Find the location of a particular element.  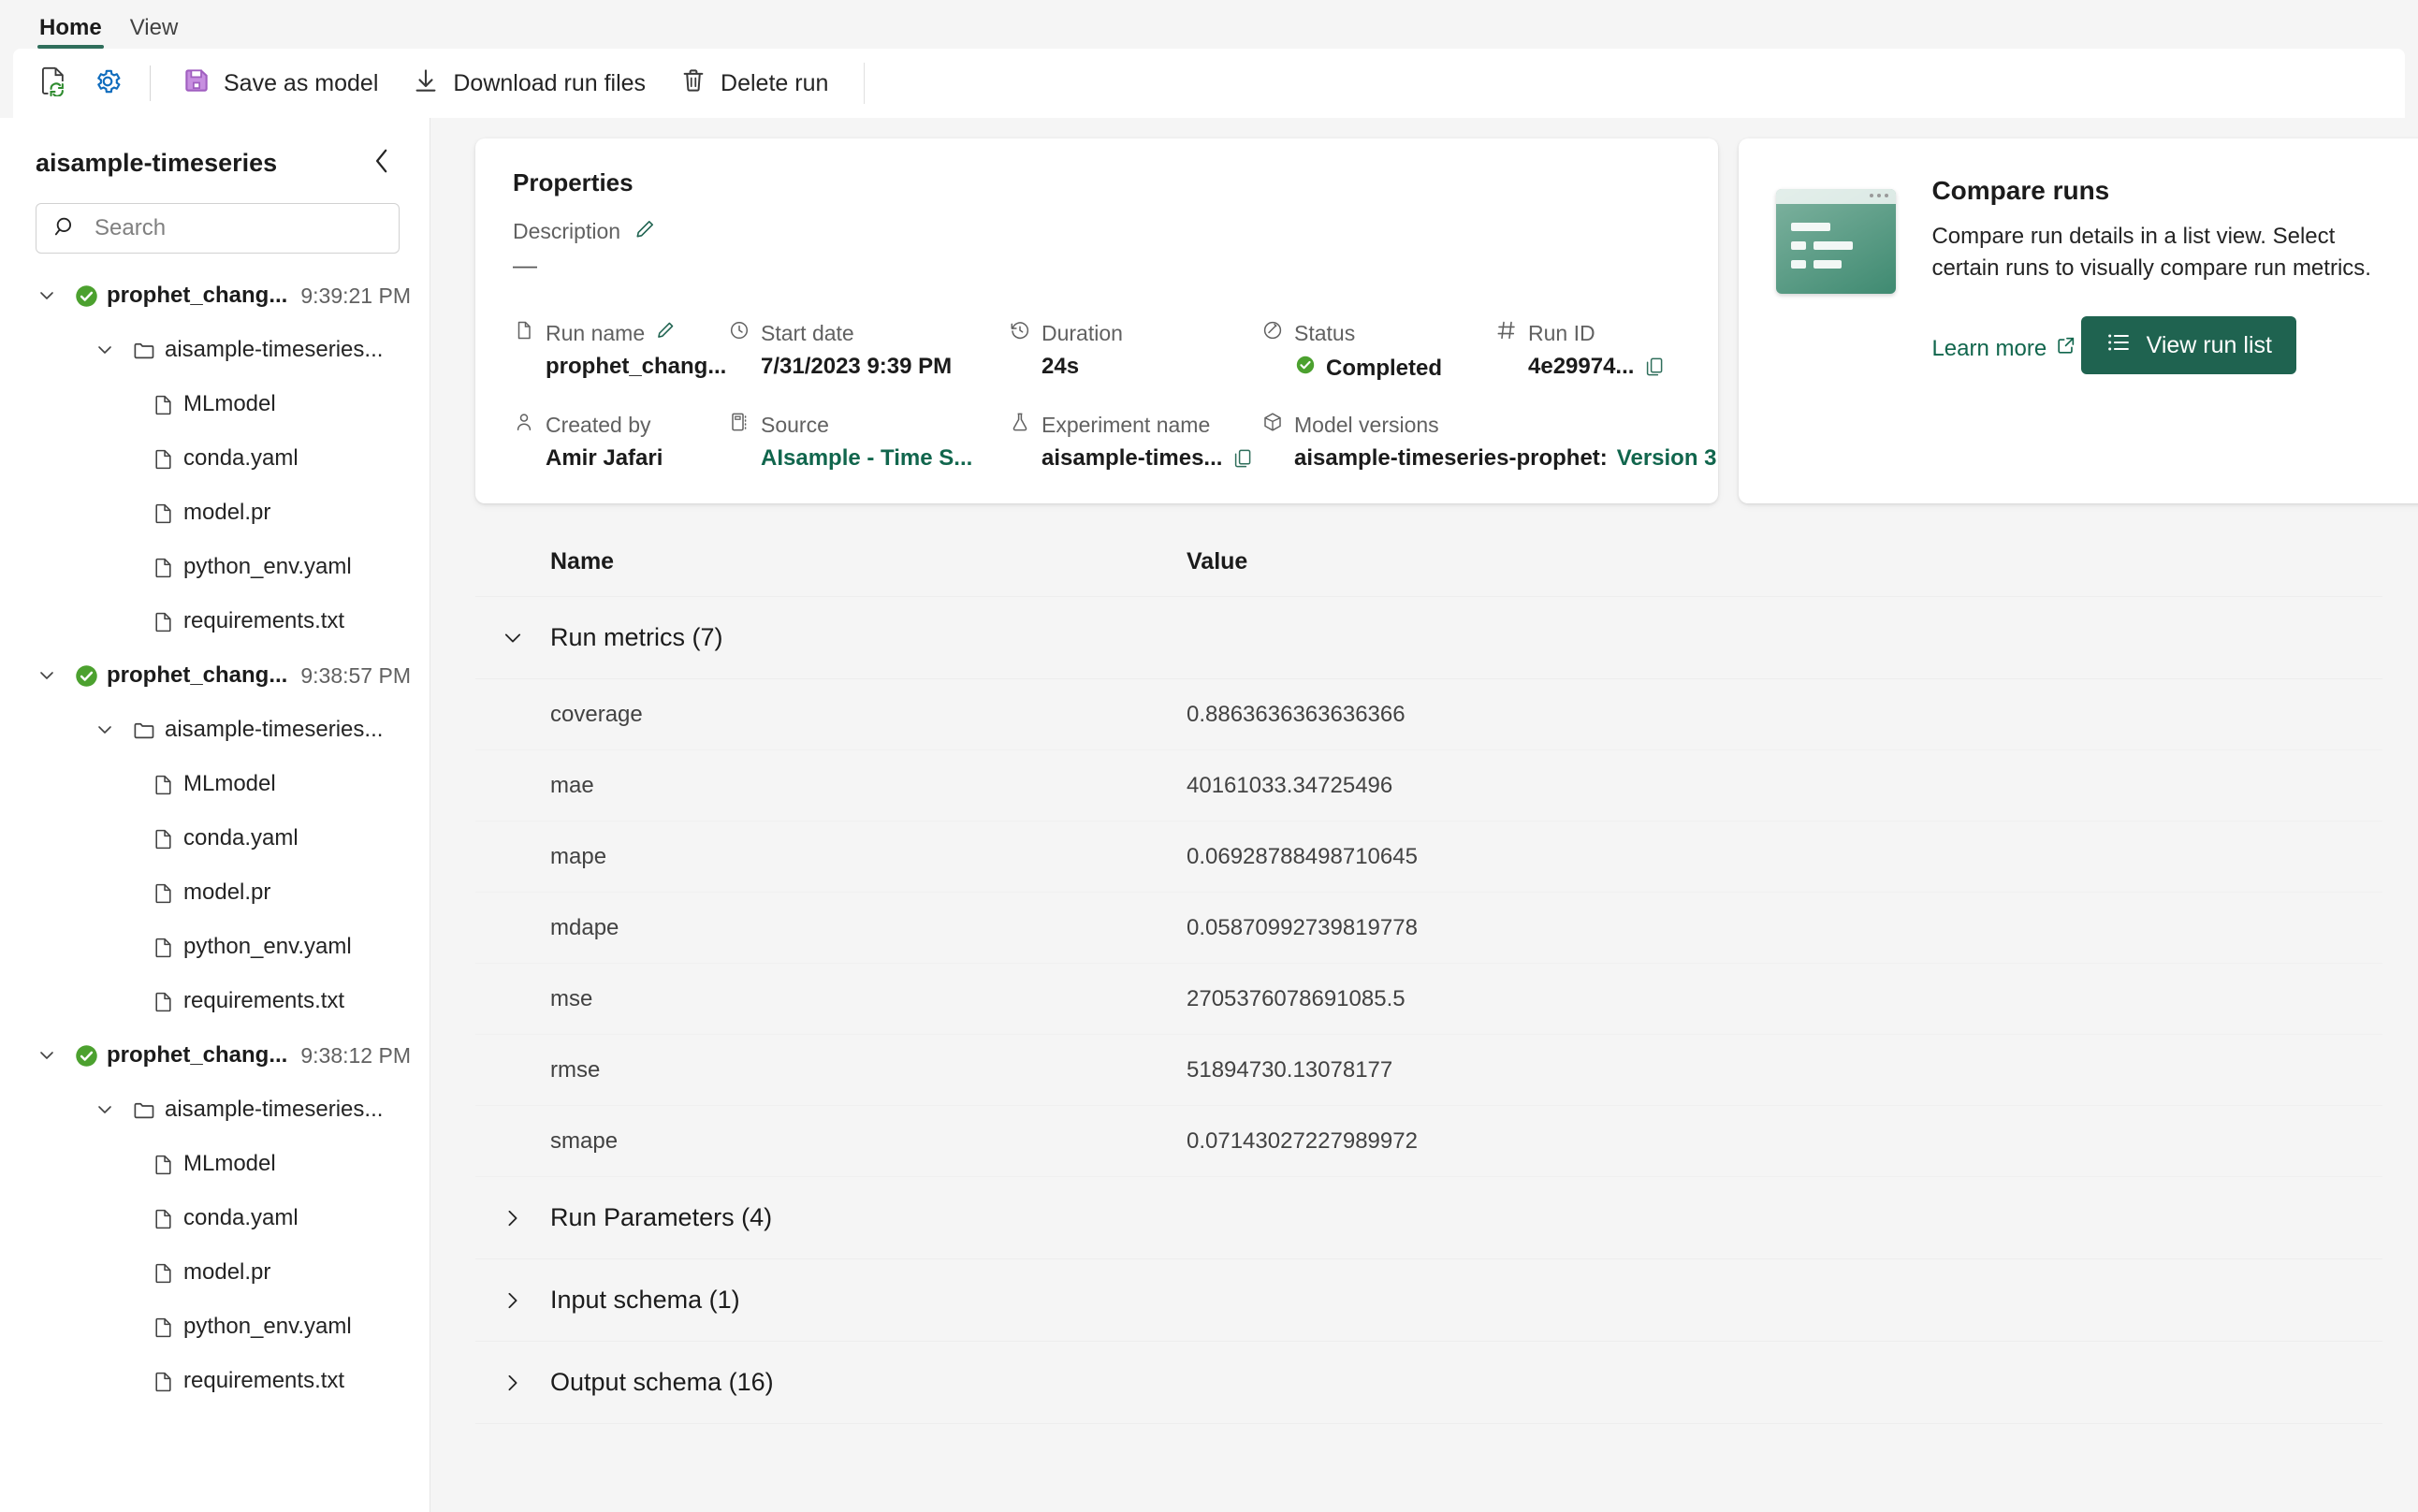

property-value: Completed is located at coordinates (1385, 368).